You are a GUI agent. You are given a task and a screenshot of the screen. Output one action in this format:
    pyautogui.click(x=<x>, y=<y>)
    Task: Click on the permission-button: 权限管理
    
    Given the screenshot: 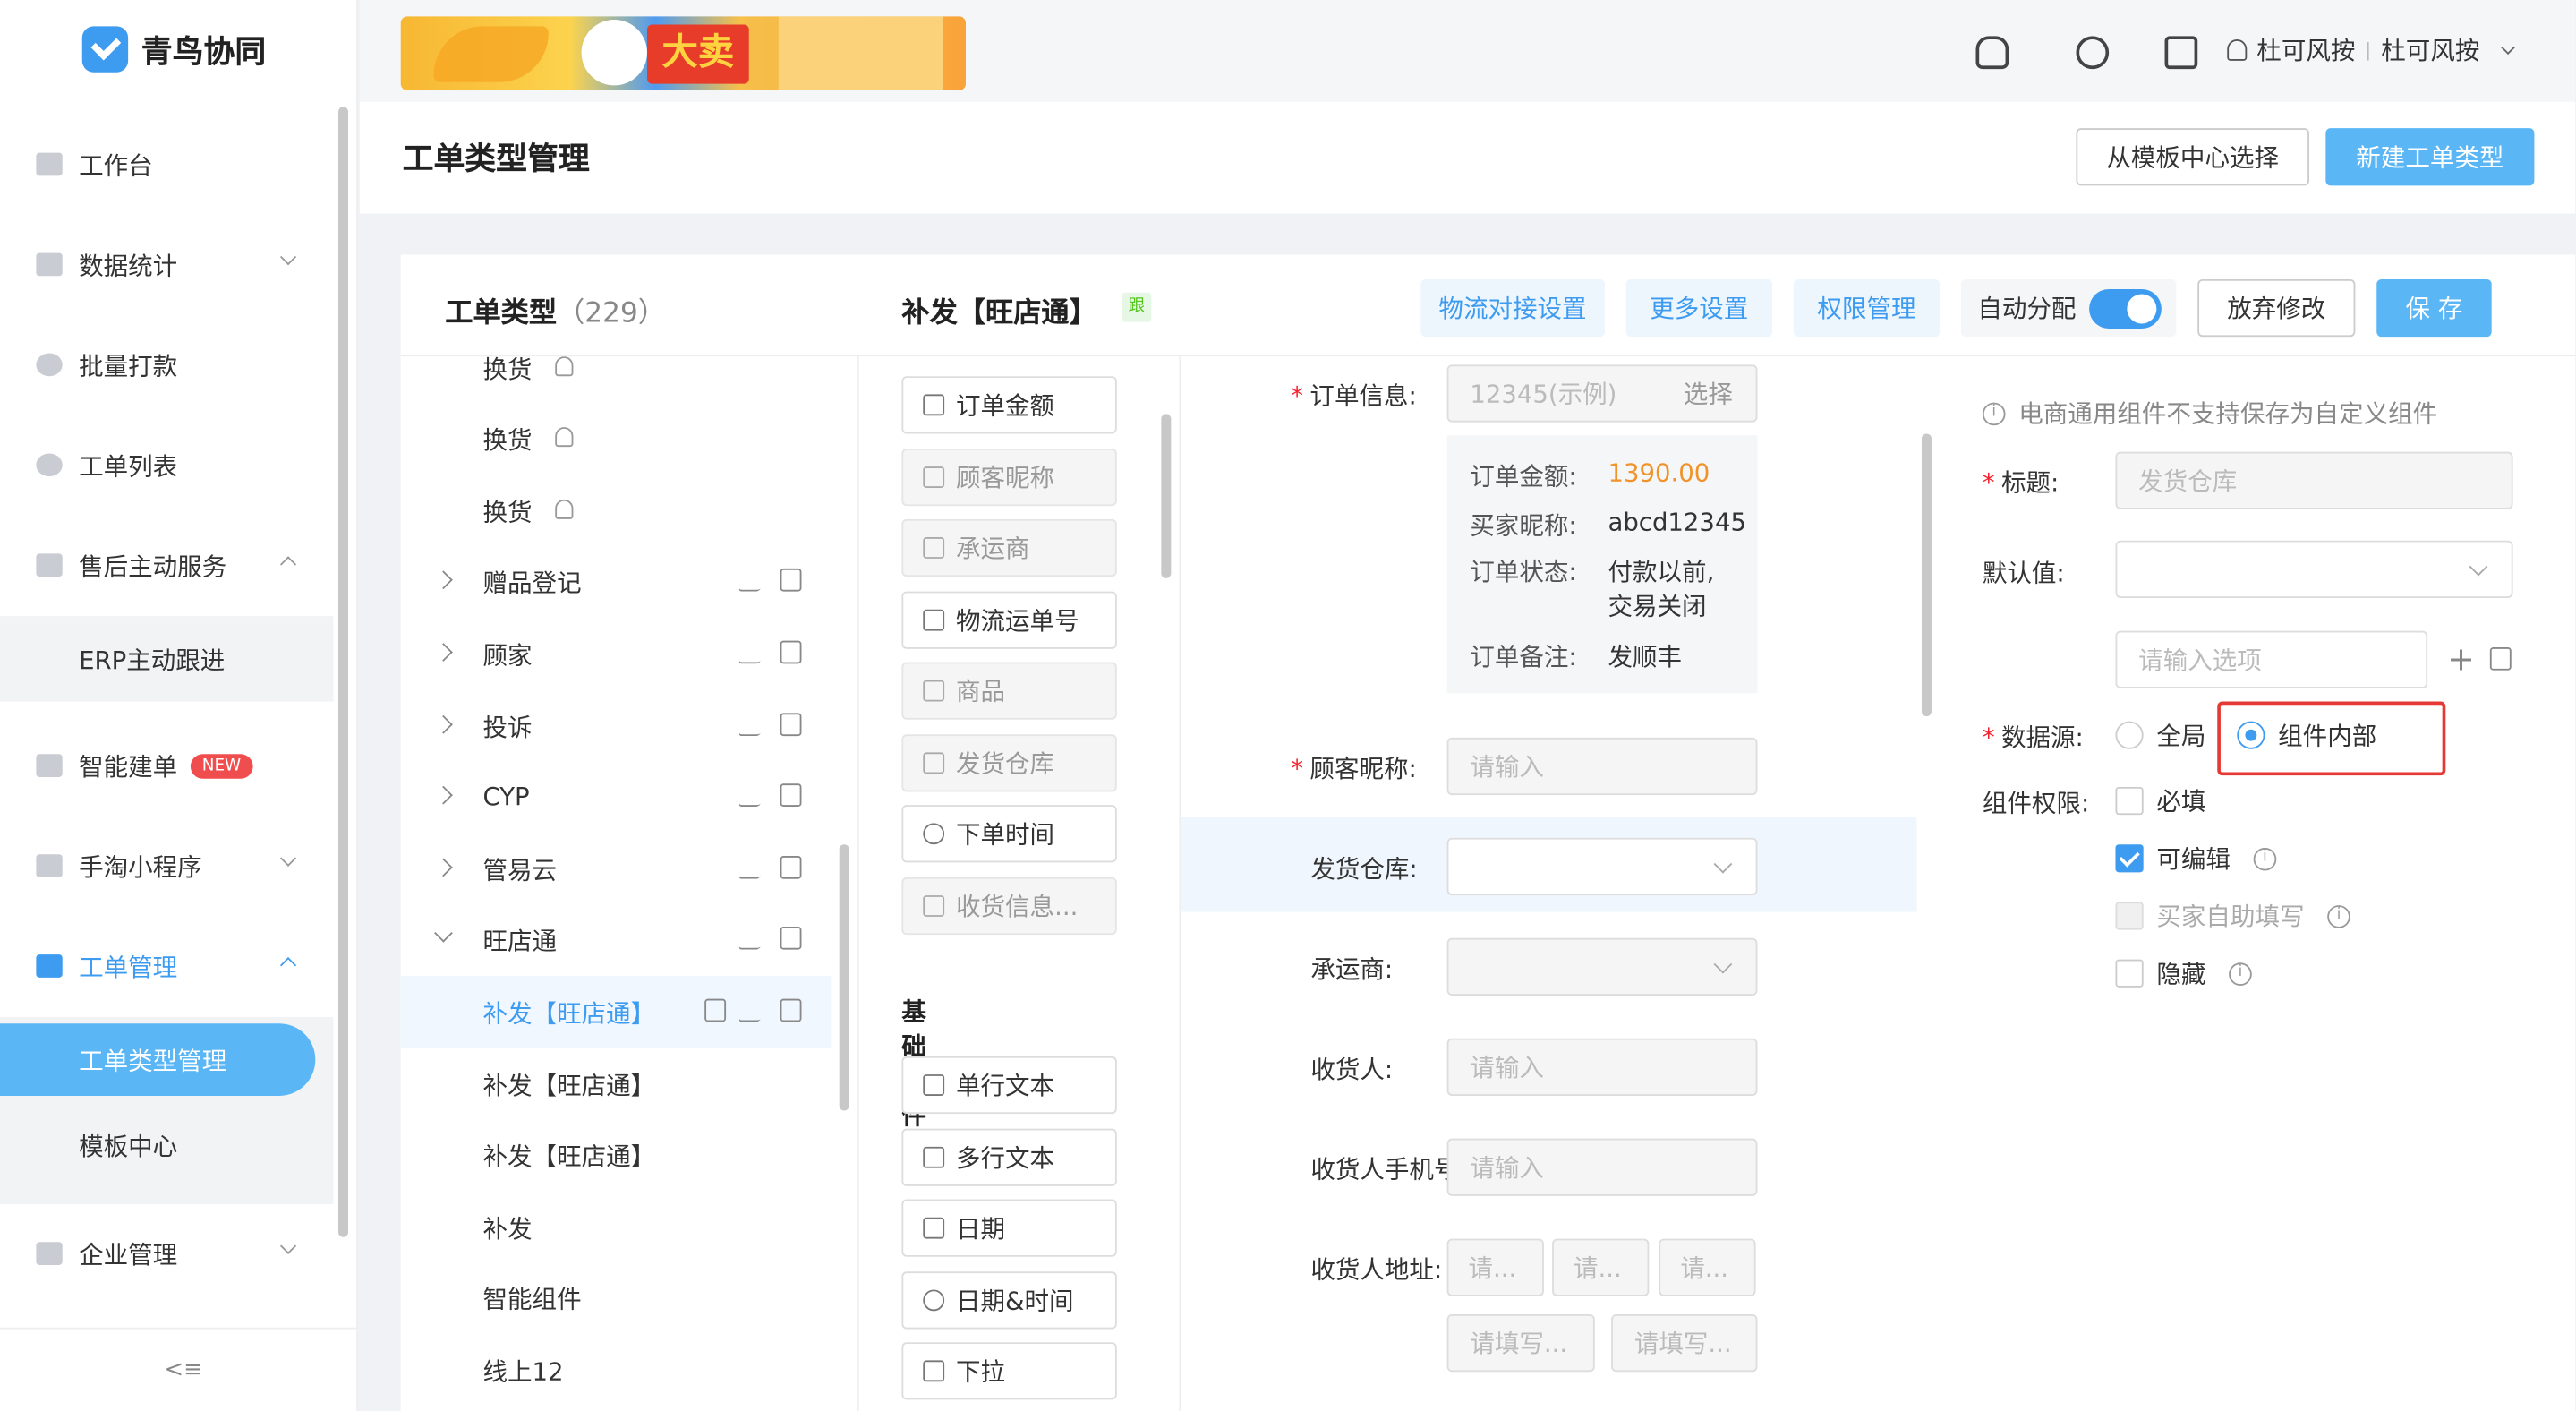 What is the action you would take?
    pyautogui.click(x=1867, y=308)
    